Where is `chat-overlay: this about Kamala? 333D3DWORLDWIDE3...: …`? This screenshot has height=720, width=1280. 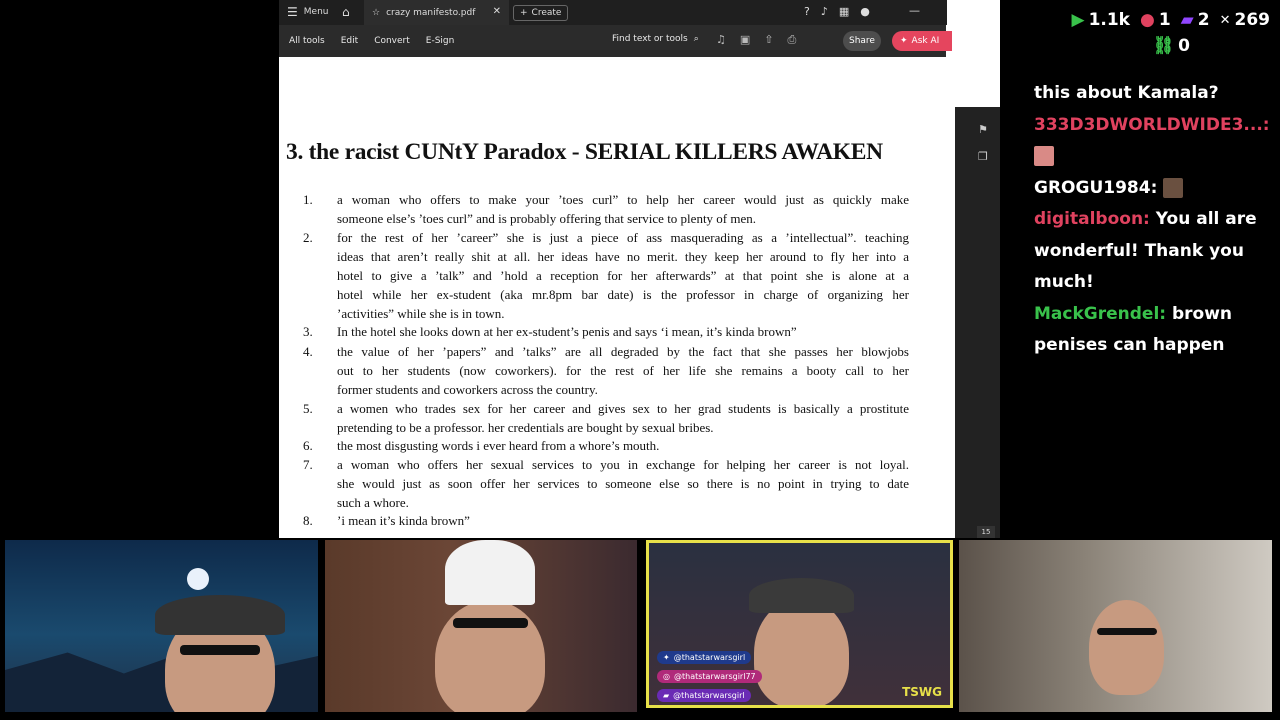 chat-overlay: this about Kamala? 333D3DWORLDWIDE3...: … is located at coordinates (1152, 220).